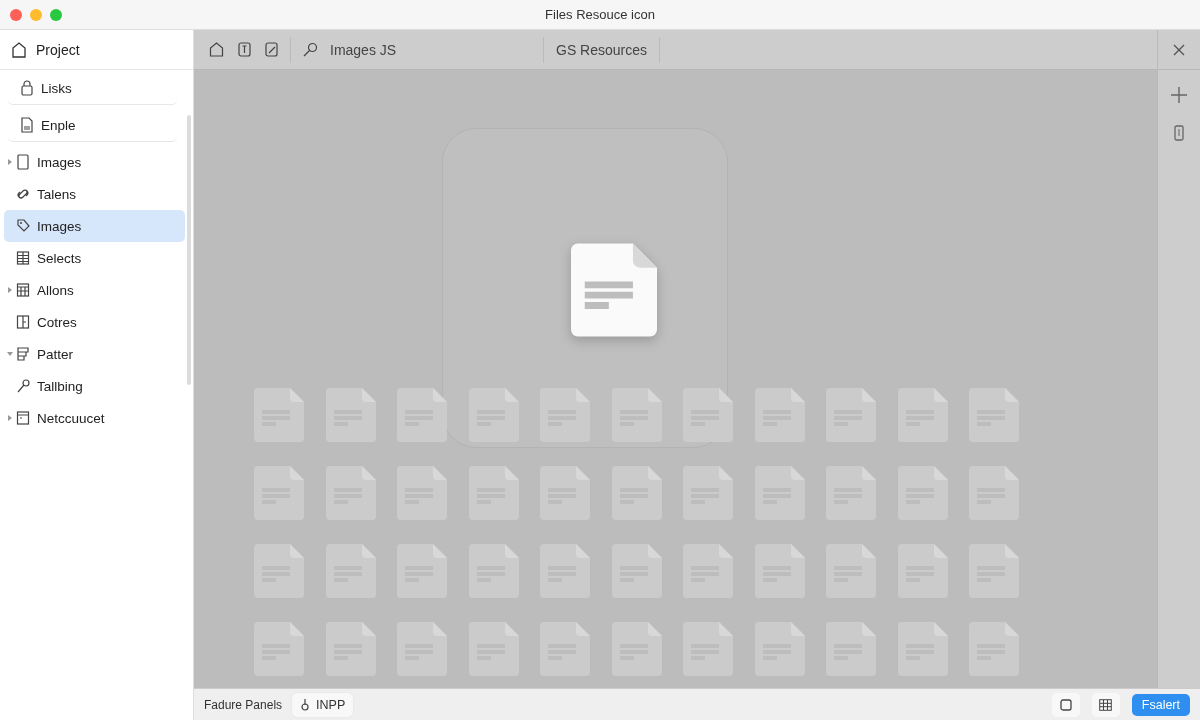  What do you see at coordinates (23, 162) in the screenshot?
I see `rectangle-icon` at bounding box center [23, 162].